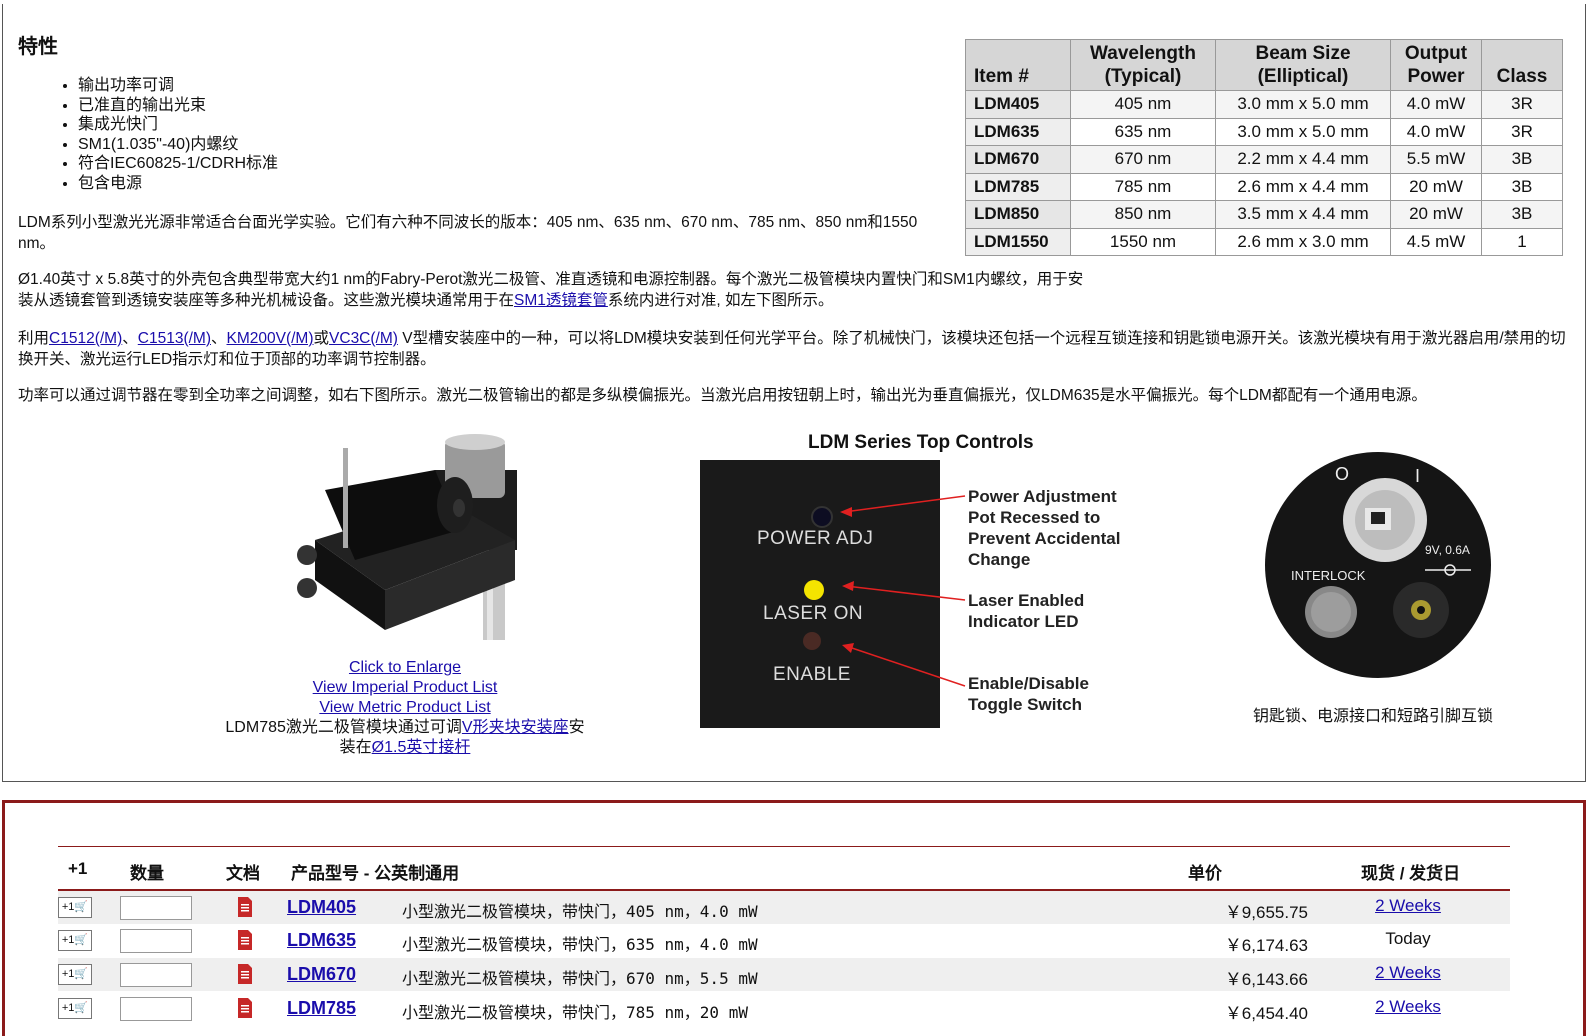 Image resolution: width=1588 pixels, height=1036 pixels. What do you see at coordinates (1342, 474) in the screenshot?
I see `svg-text: O` at bounding box center [1342, 474].